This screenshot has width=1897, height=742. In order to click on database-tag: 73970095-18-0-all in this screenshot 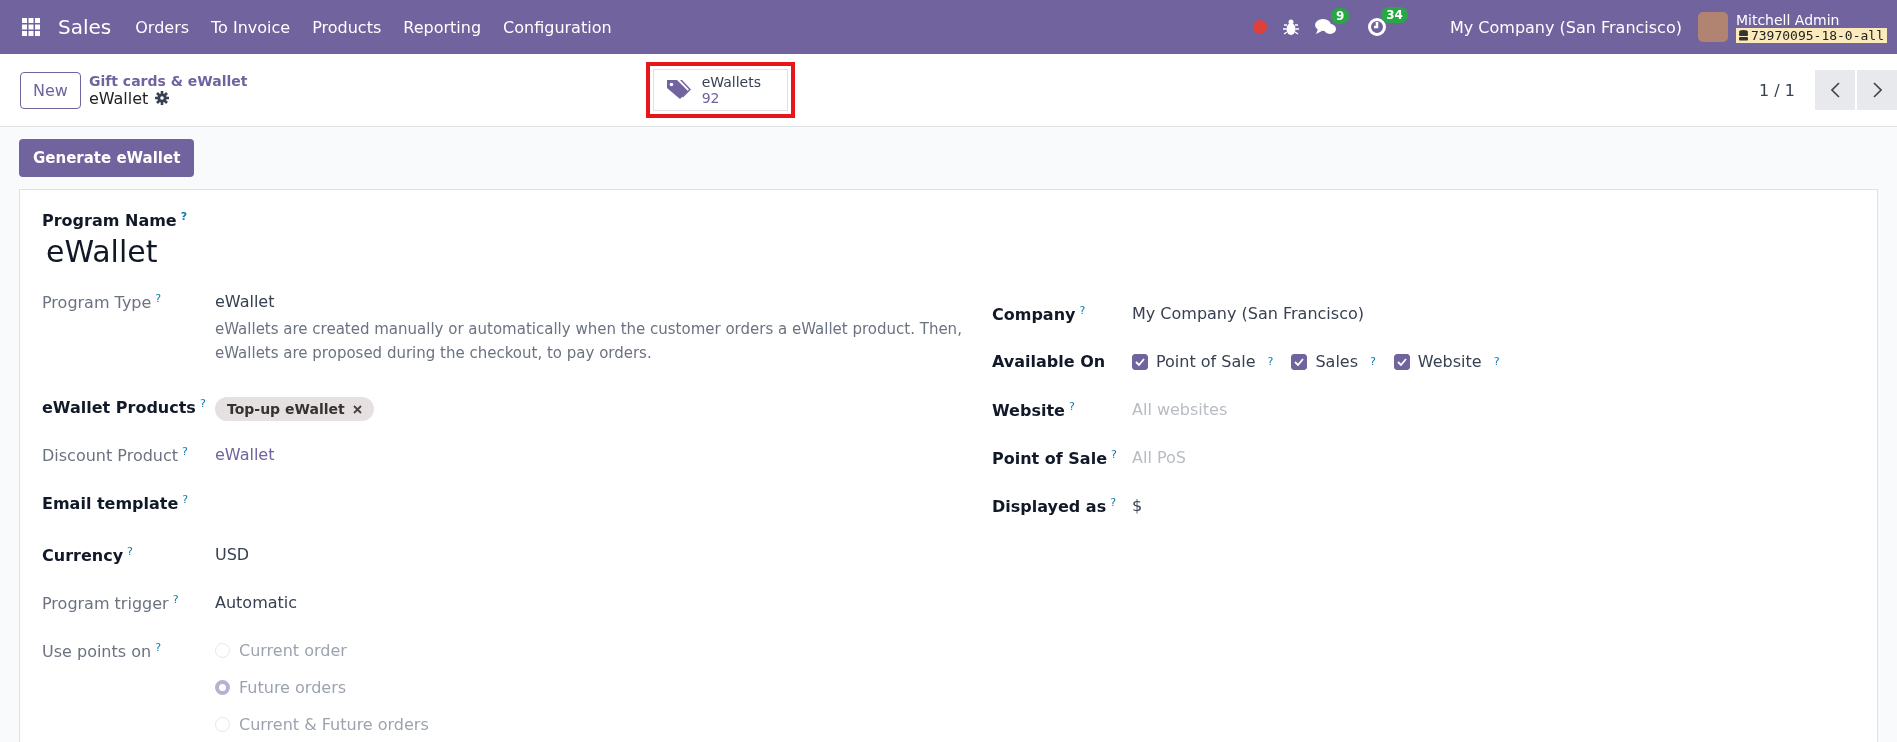, I will do `click(1811, 35)`.